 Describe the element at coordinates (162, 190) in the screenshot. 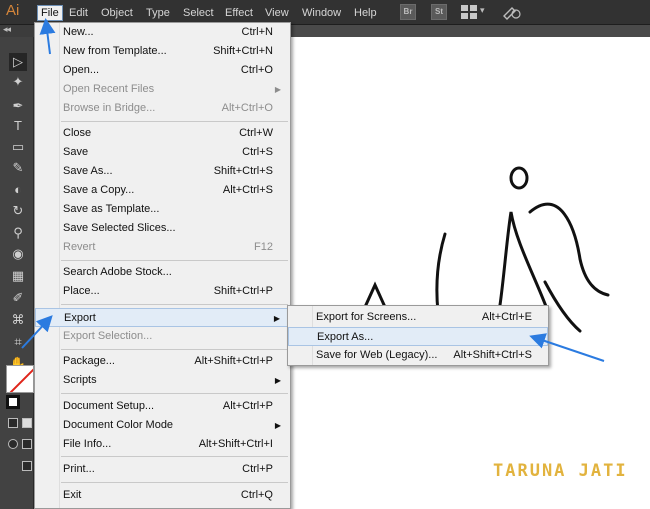

I see `menu-item-save-a-copy: Save a Copy... Alt+Ctrl+S` at that location.